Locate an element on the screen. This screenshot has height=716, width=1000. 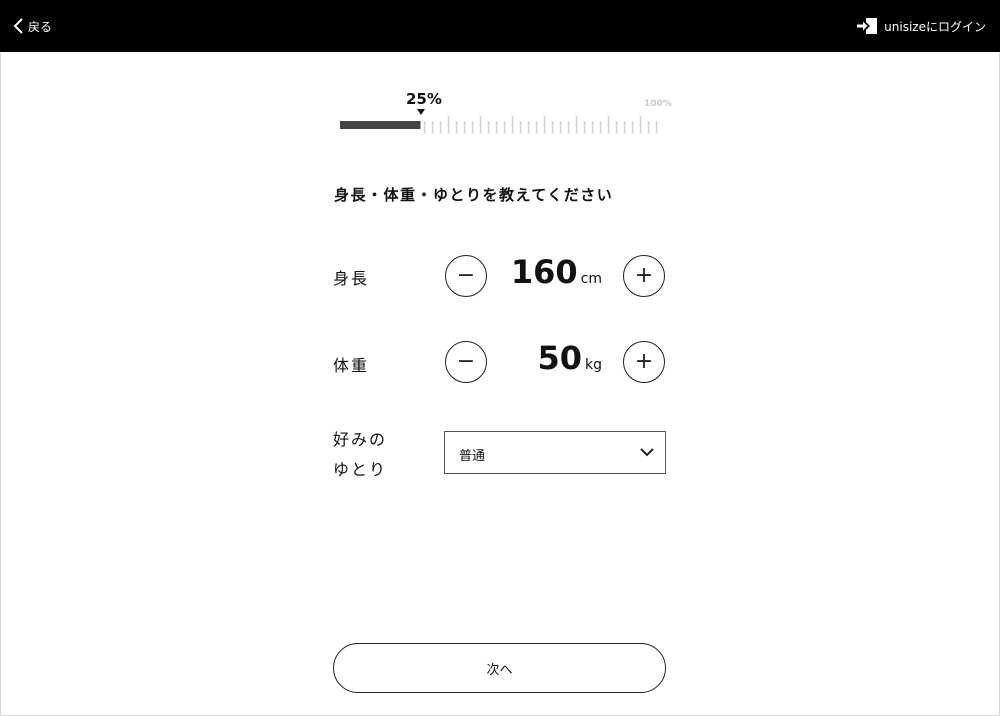
header-bar: 戻る unisizeにログイン is located at coordinates (500, 26).